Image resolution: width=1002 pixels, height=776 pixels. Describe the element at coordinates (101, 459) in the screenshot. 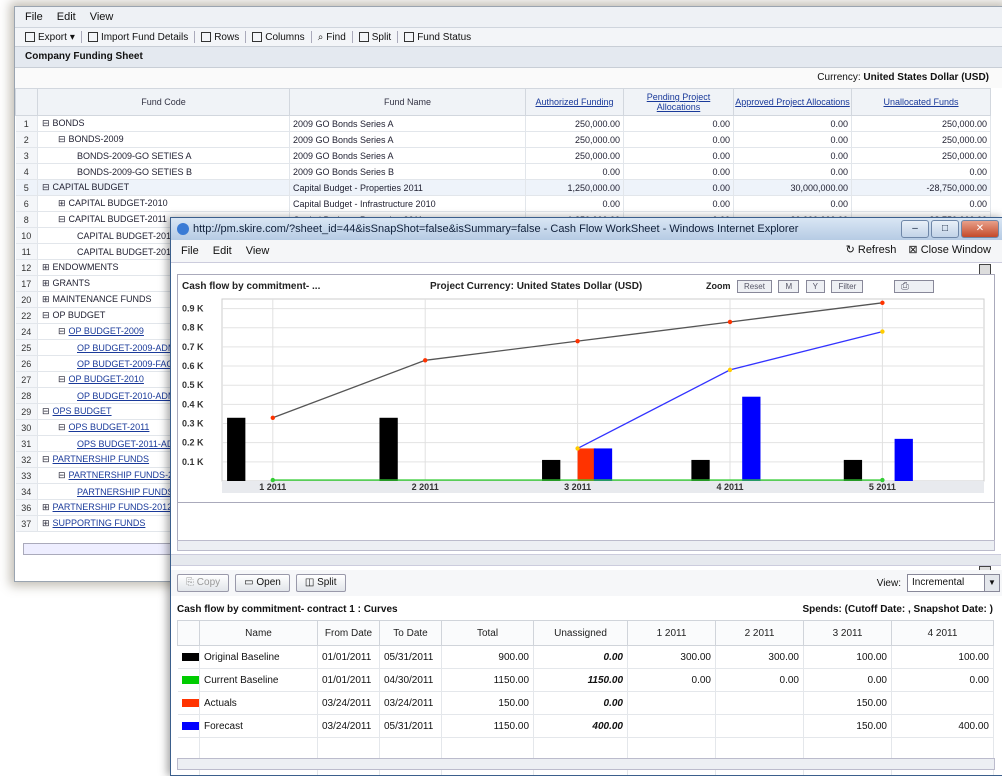

I see `fund-code: PARTNERSHIP FUNDS` at that location.